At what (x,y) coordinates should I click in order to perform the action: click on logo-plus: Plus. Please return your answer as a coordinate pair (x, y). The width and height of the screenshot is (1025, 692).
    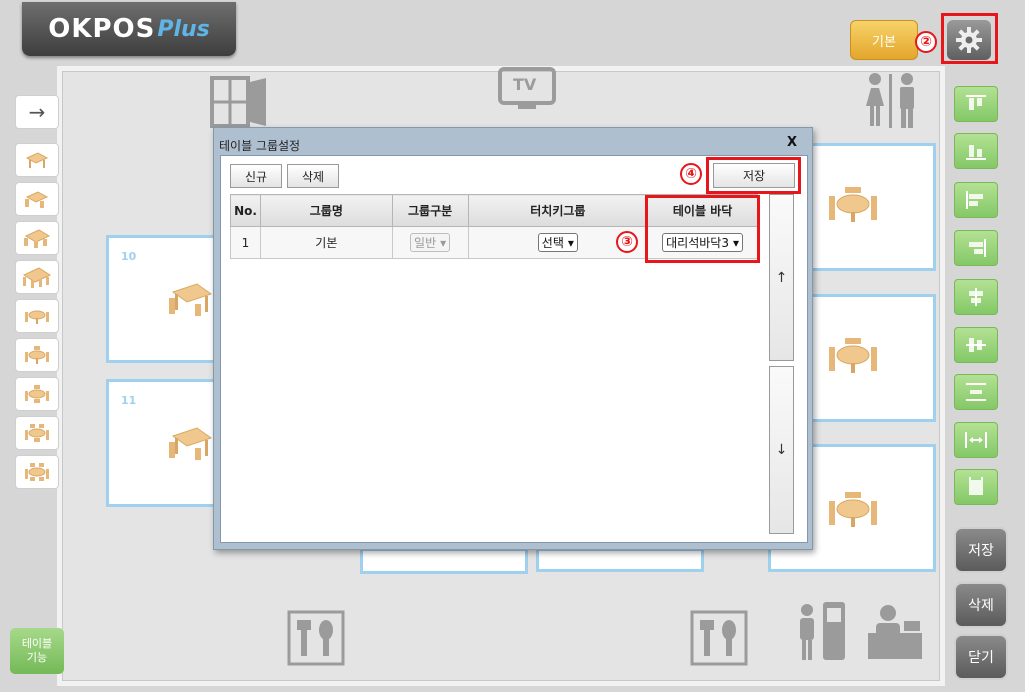
    Looking at the image, I should click on (183, 29).